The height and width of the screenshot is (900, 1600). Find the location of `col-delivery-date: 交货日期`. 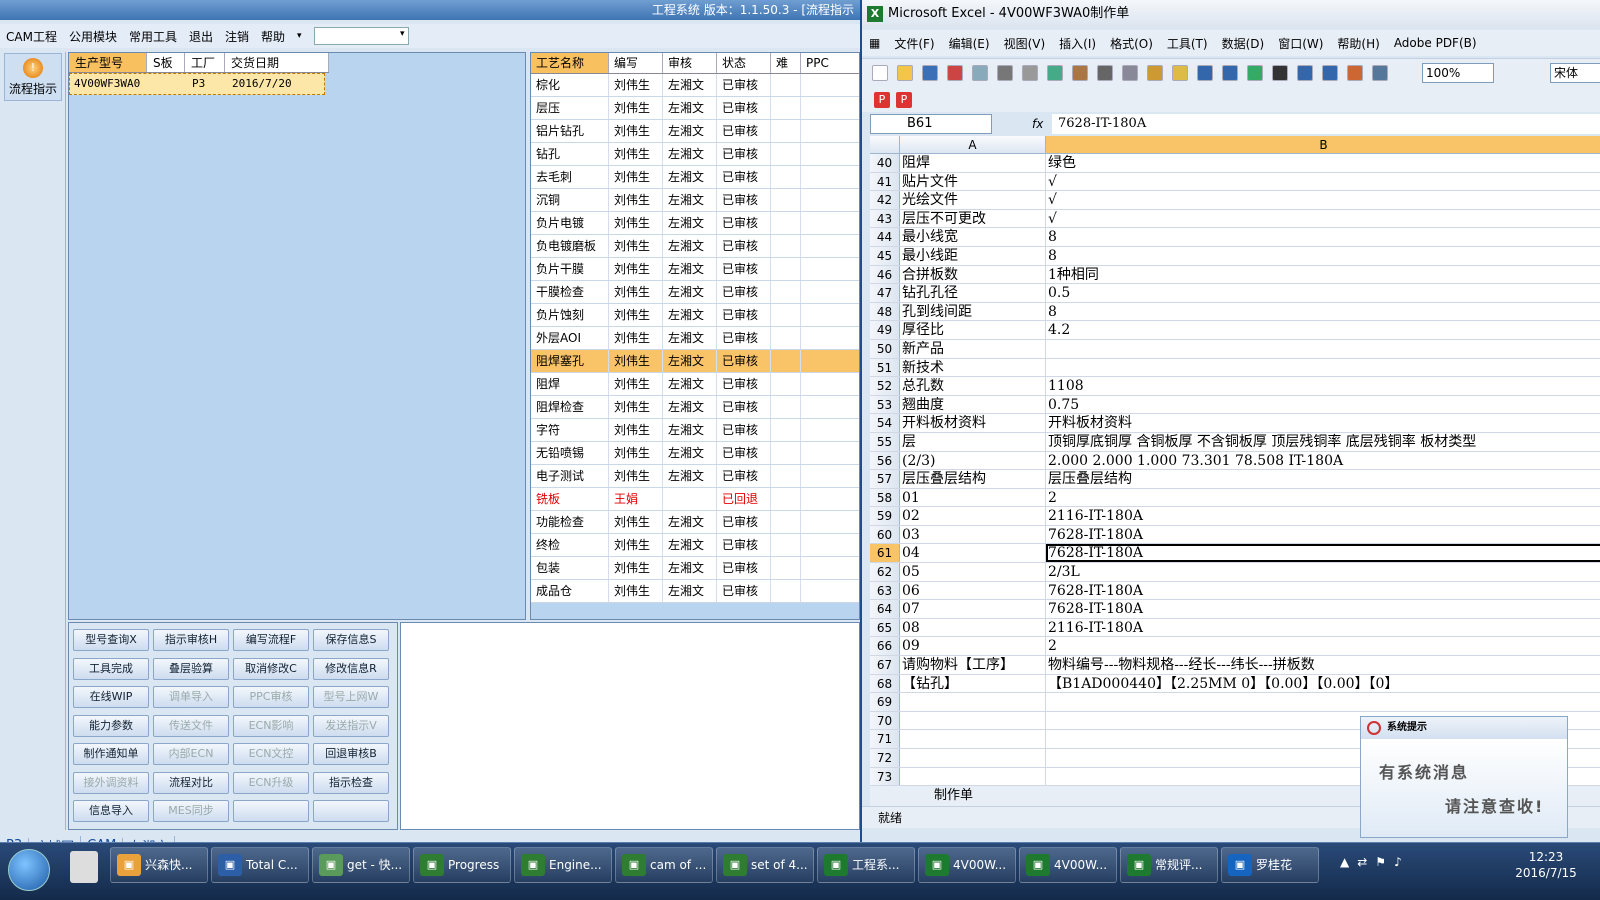

col-delivery-date: 交货日期 is located at coordinates (277, 62).